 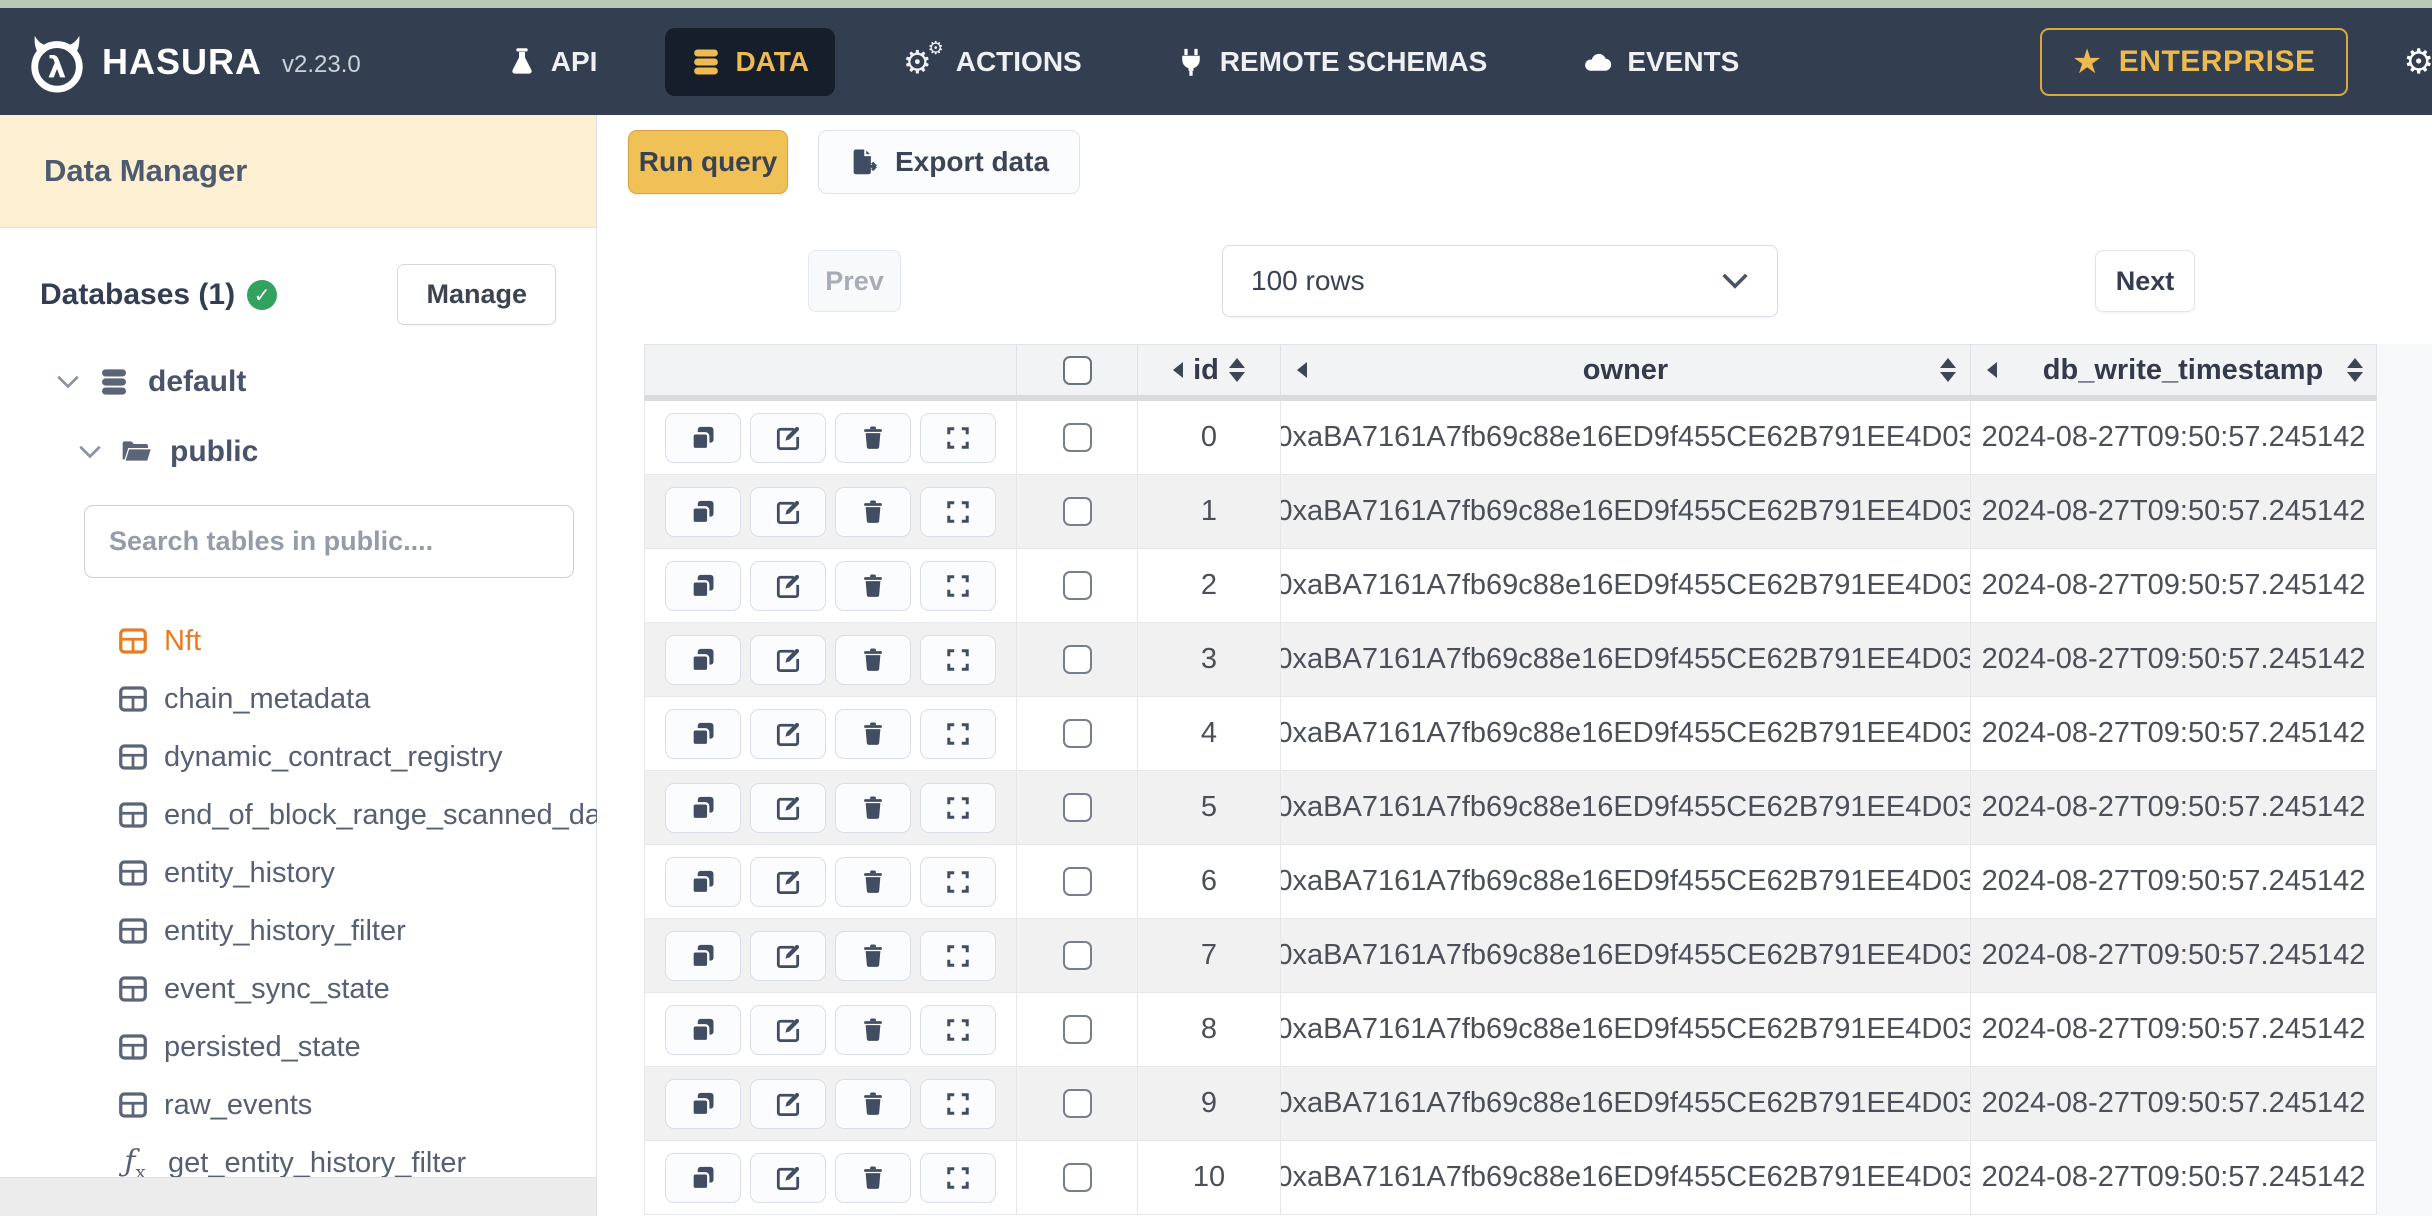 What do you see at coordinates (298, 989) in the screenshot?
I see `sidebar-table-item: event_sync_state` at bounding box center [298, 989].